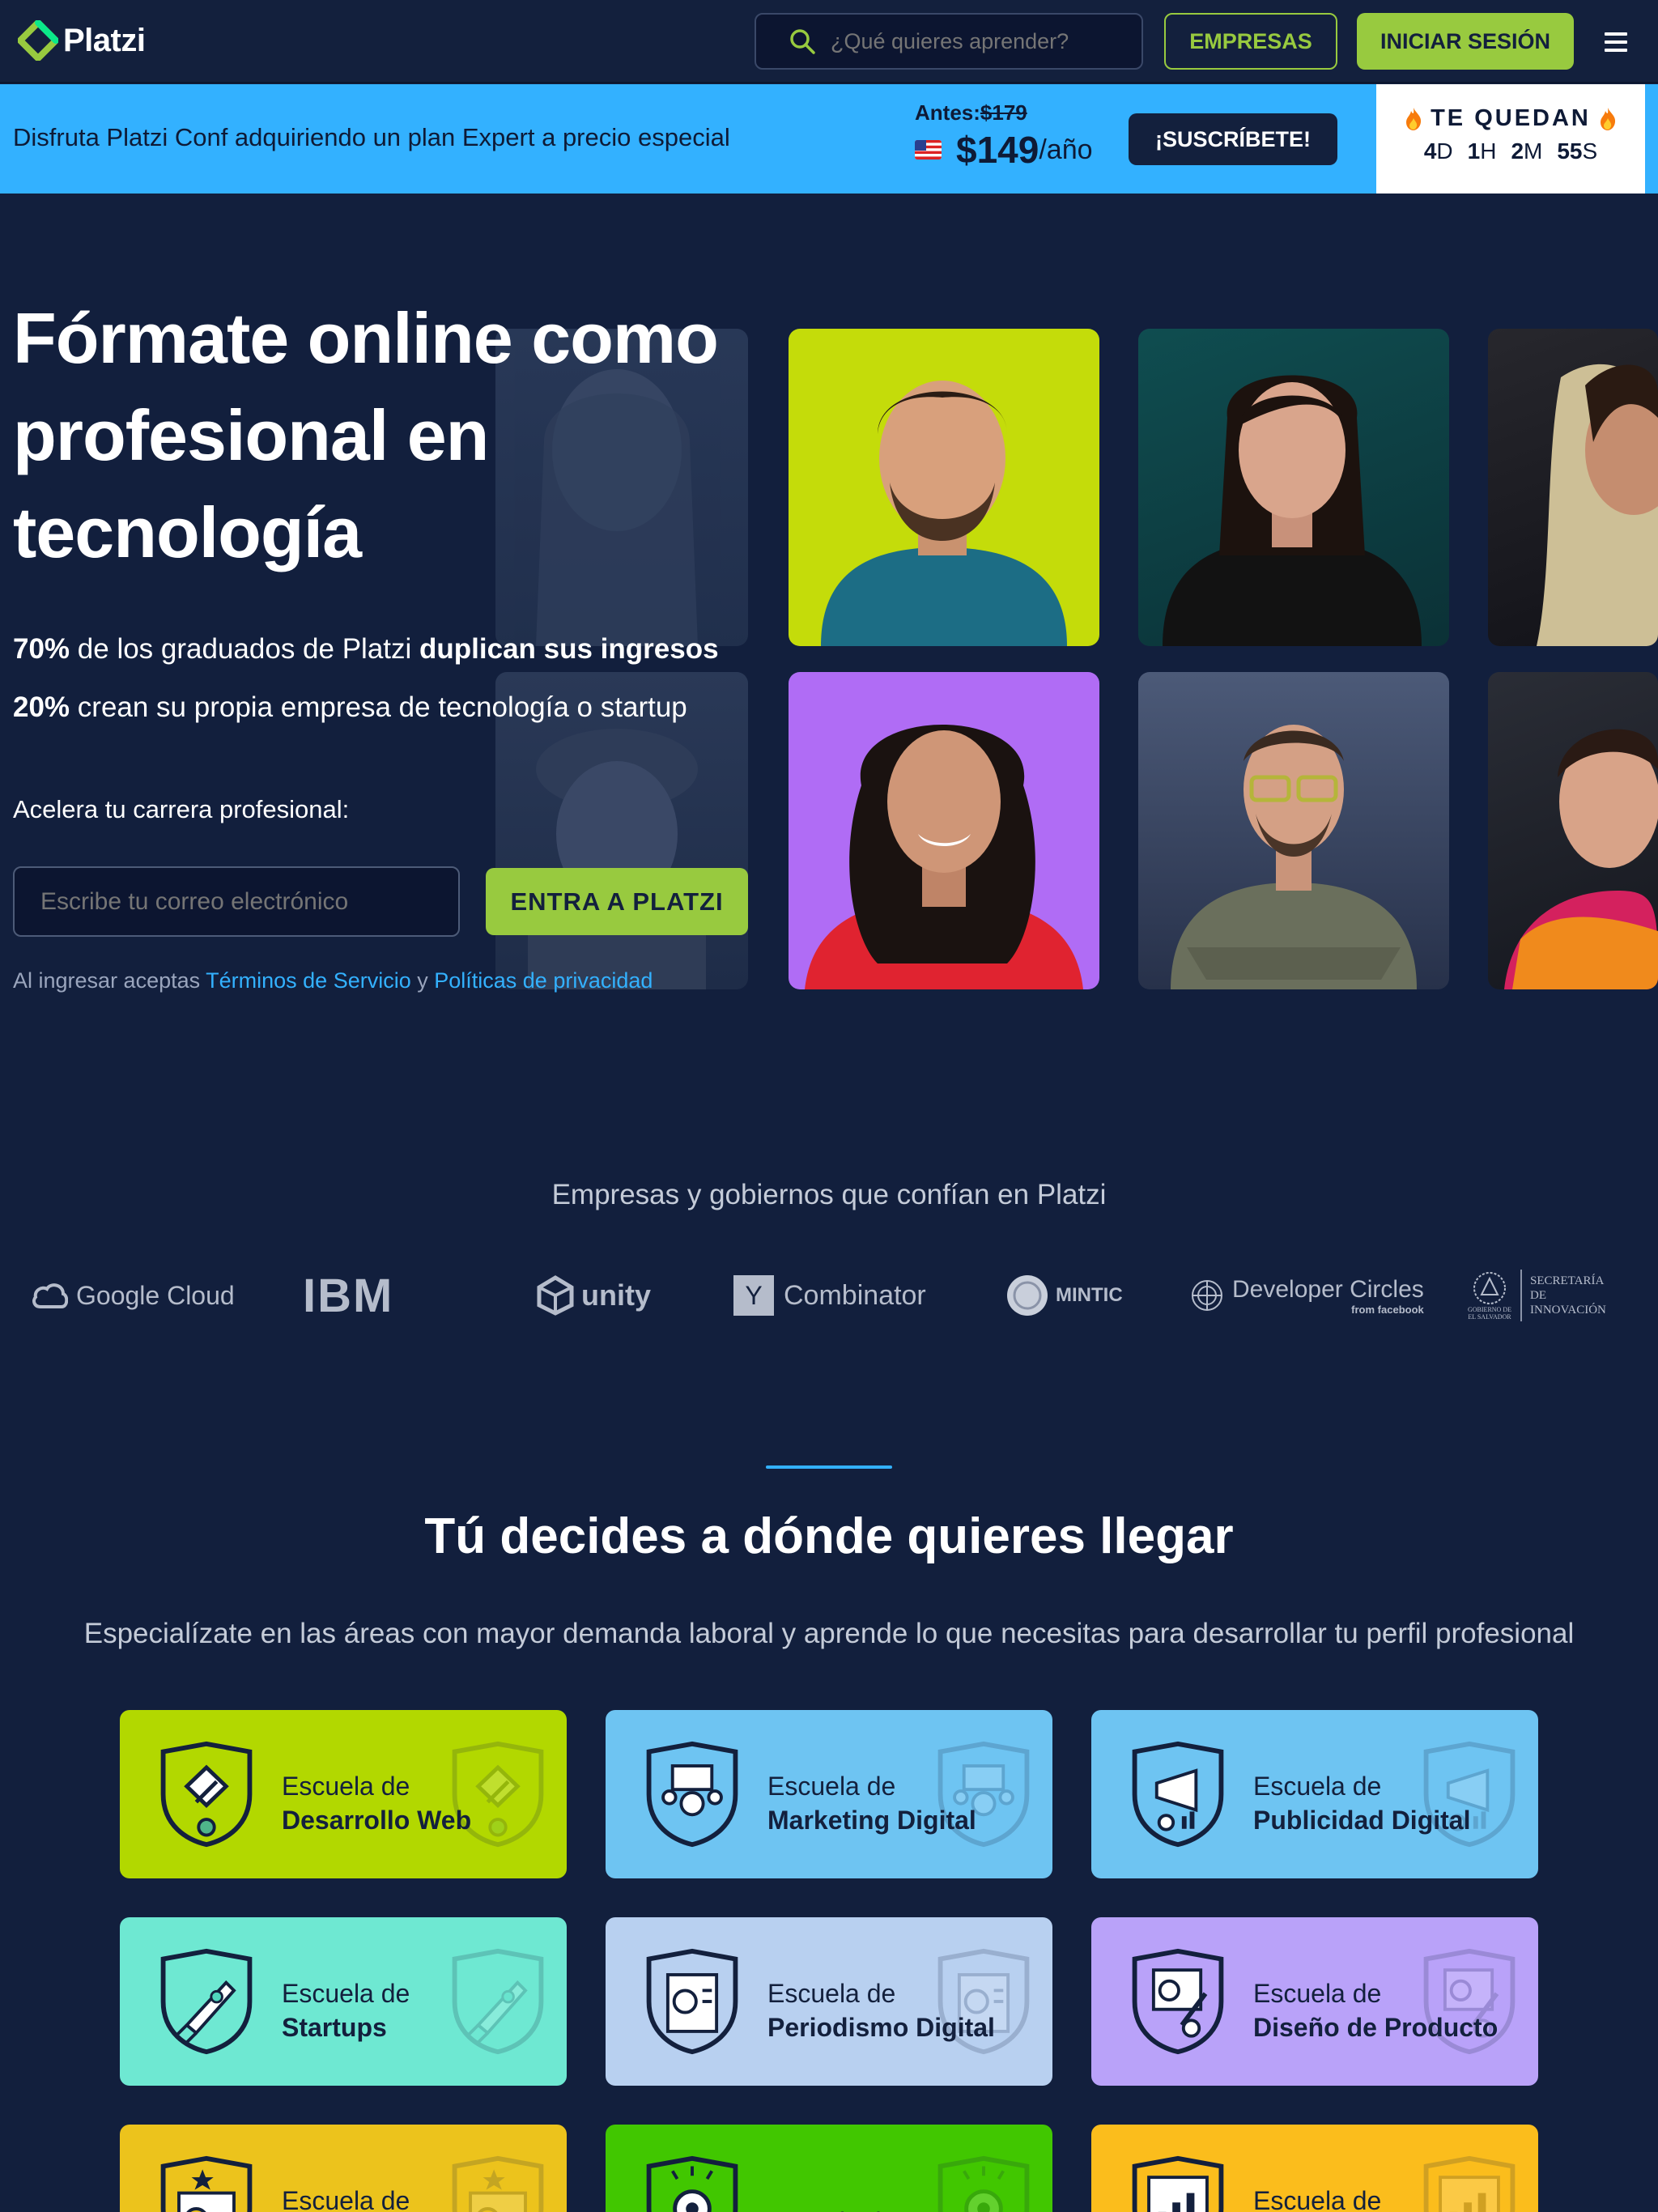 The width and height of the screenshot is (1658, 2212). I want to click on school-diseno-icon, so click(1178, 2001).